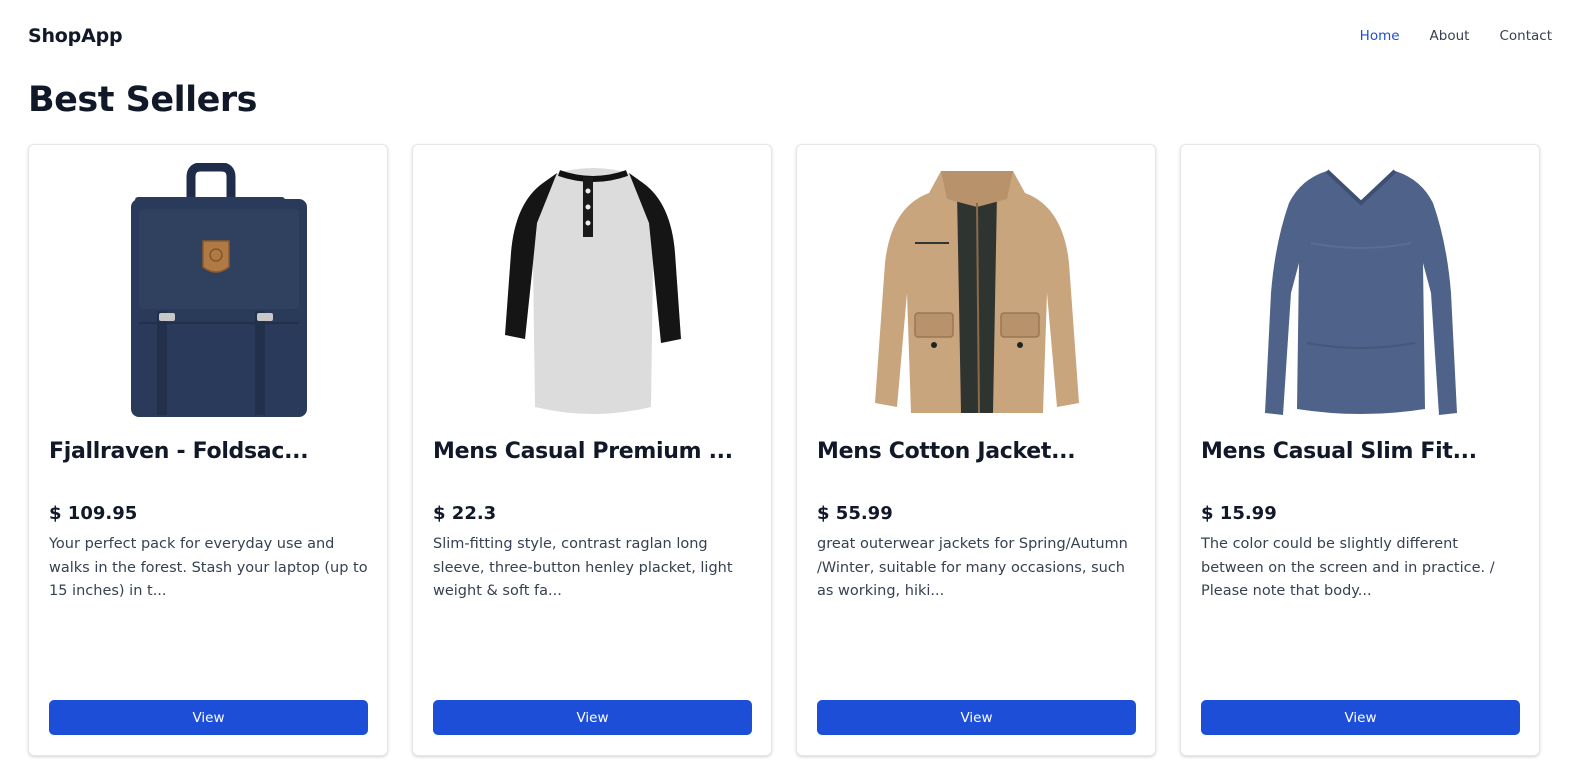 Image resolution: width=1592 pixels, height=775 pixels. Describe the element at coordinates (75, 36) in the screenshot. I see `brand-logo: ShopApp` at that location.